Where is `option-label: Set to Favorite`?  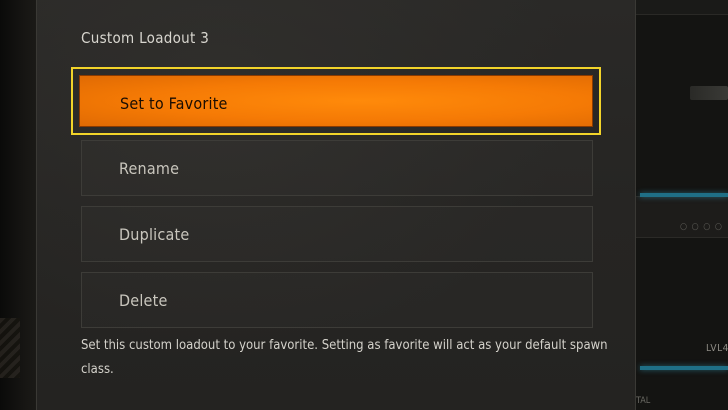
option-label: Set to Favorite is located at coordinates (174, 103).